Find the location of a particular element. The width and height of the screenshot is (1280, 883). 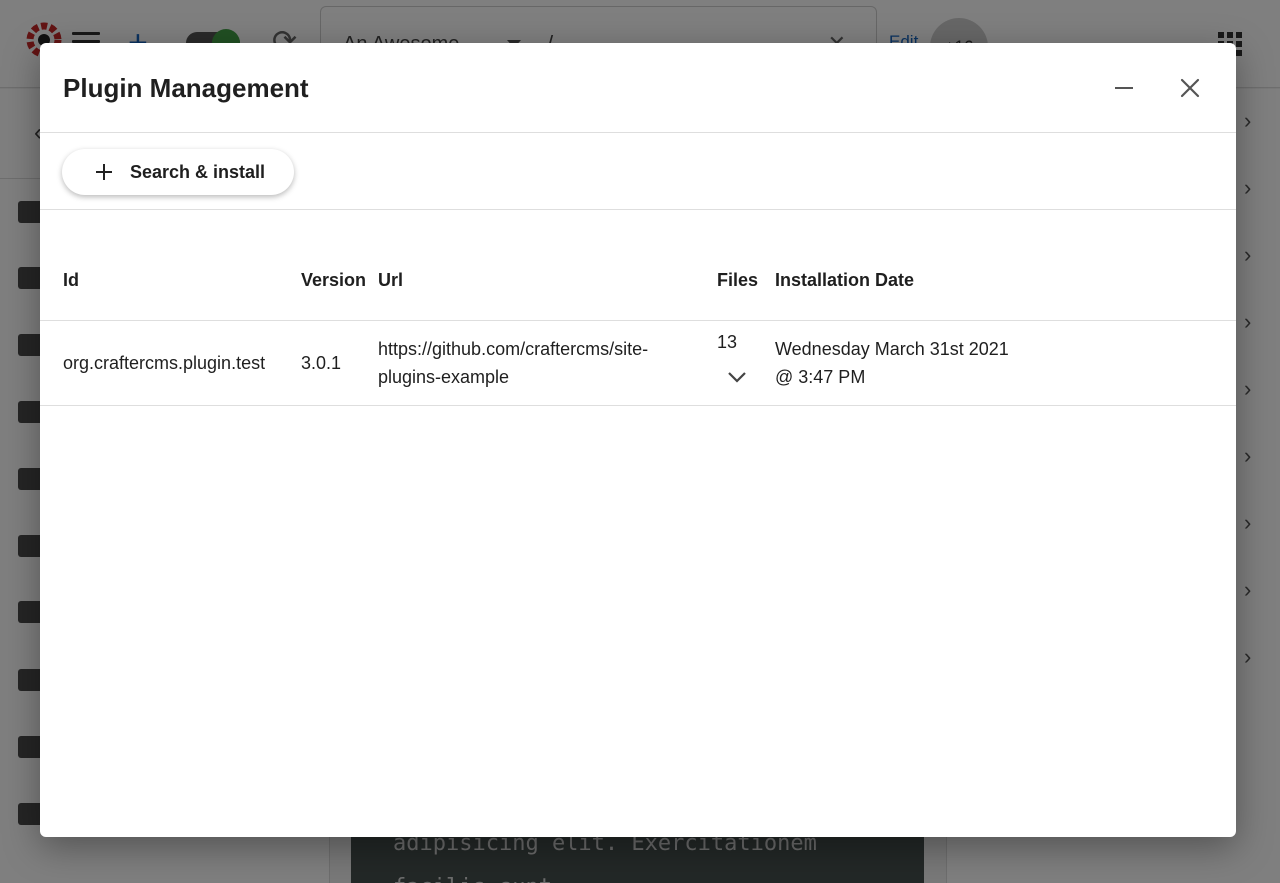

minimize-button is located at coordinates (1124, 88).